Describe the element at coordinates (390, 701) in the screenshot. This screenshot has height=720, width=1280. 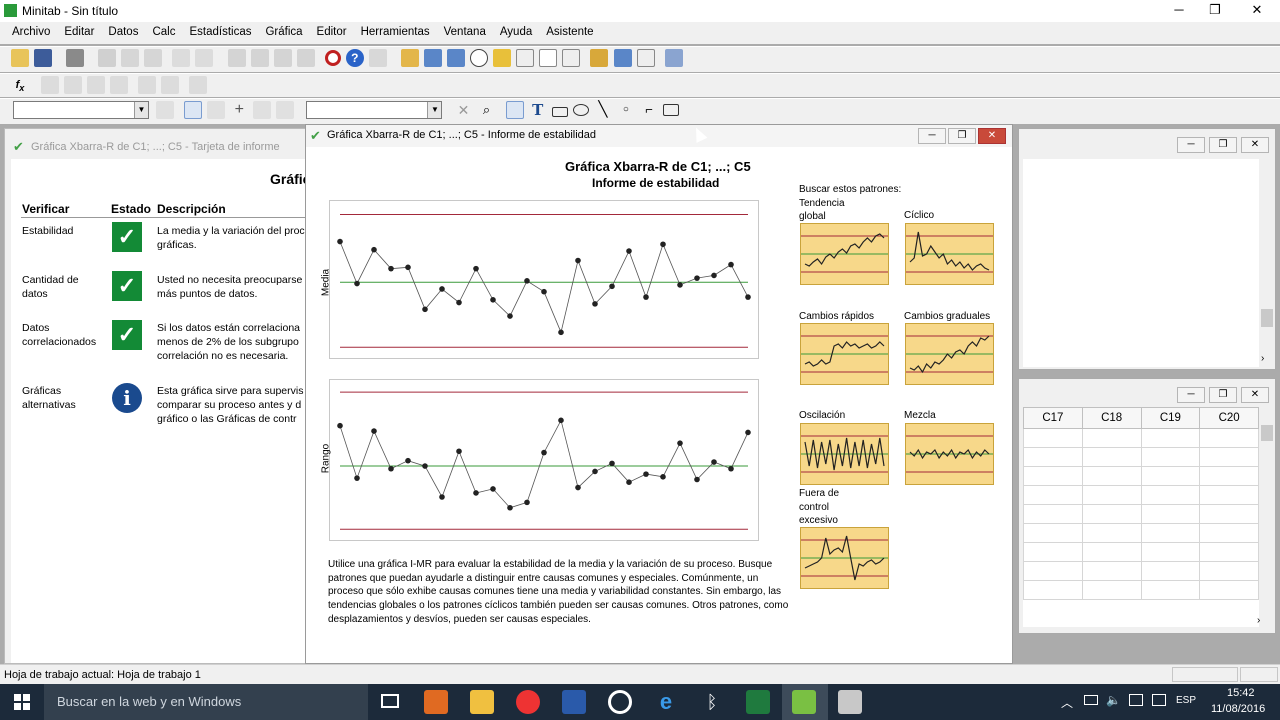
I see `task-view-icon` at that location.